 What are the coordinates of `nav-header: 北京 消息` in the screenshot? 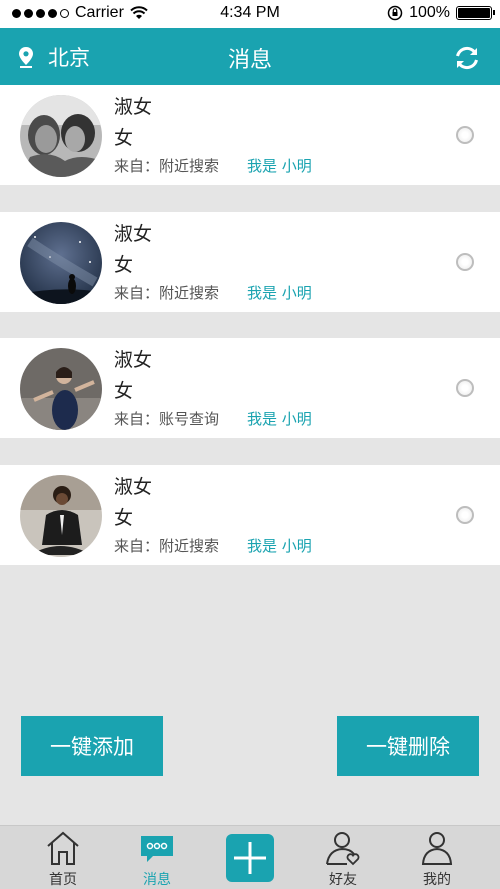 It's located at (250, 56).